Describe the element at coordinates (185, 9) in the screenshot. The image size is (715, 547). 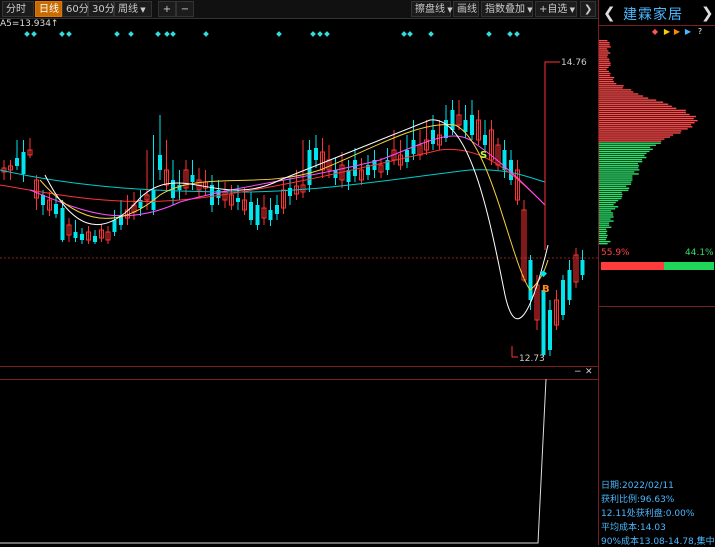
I see `zoom-out-button: −` at that location.